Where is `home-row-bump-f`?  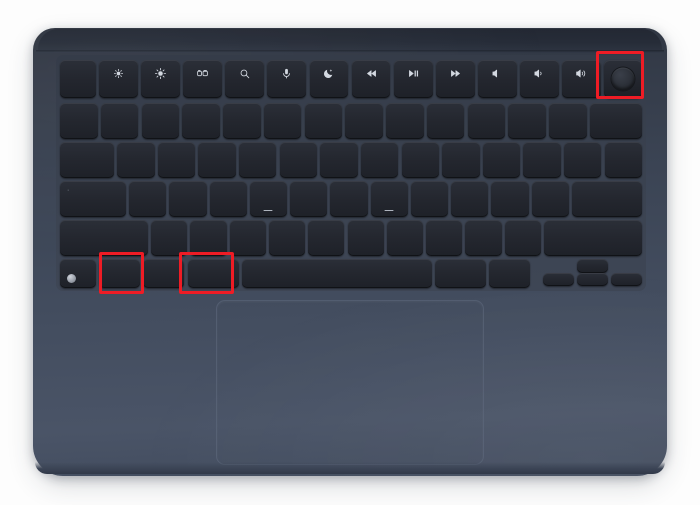 home-row-bump-f is located at coordinates (268, 210).